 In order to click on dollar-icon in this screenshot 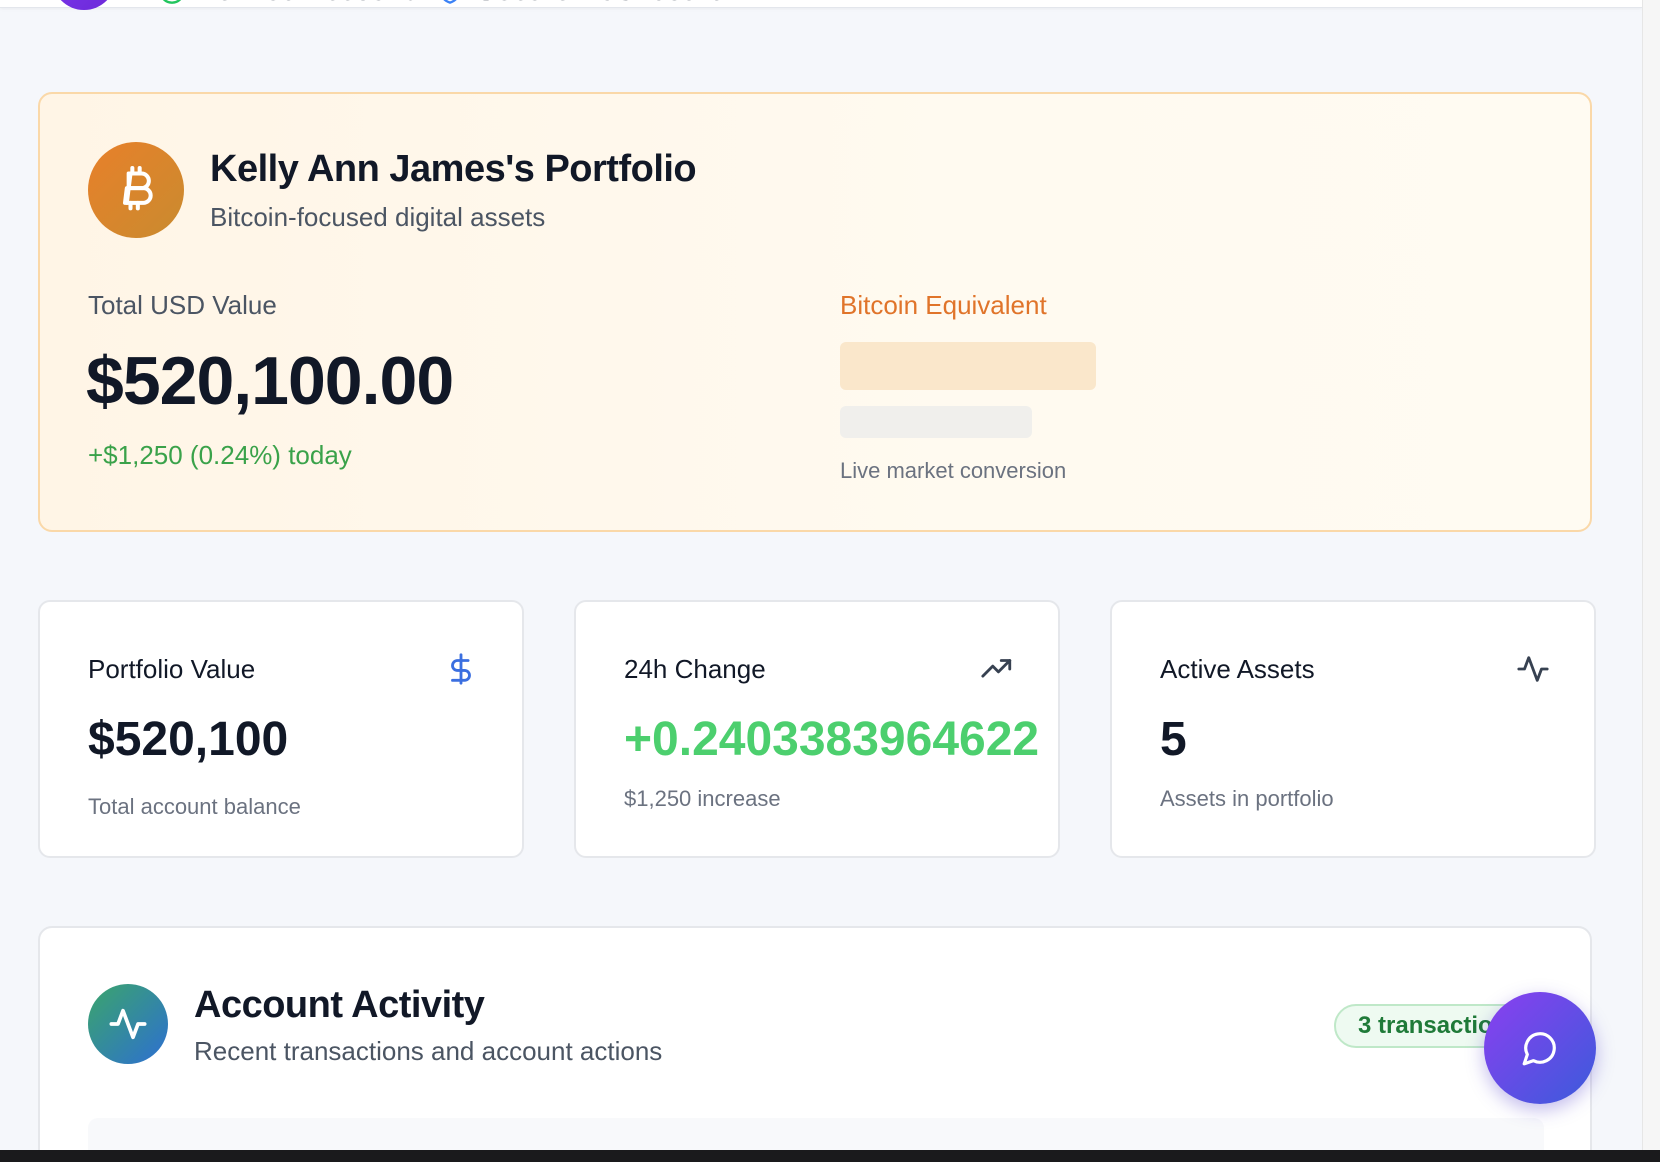, I will do `click(461, 669)`.